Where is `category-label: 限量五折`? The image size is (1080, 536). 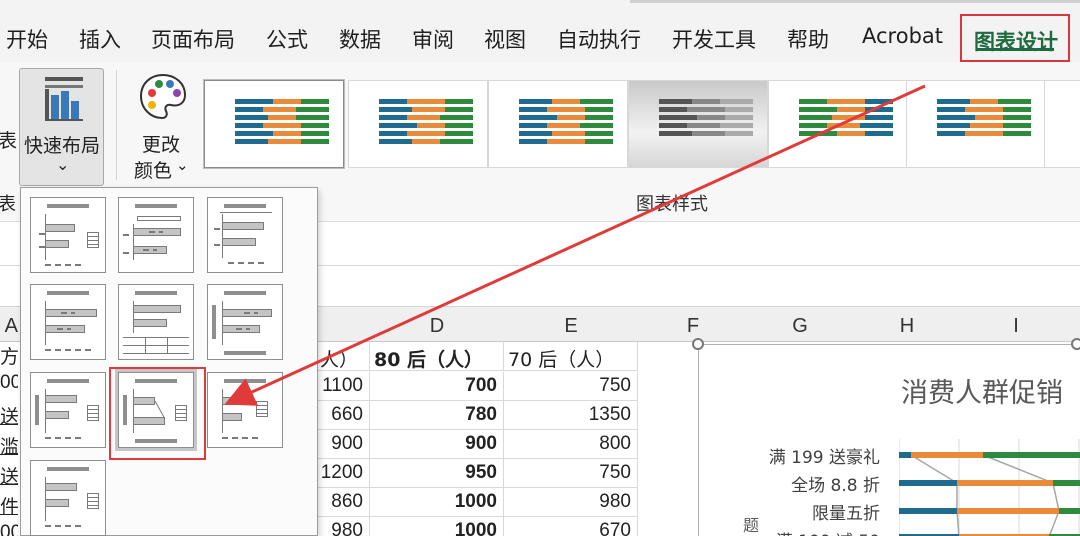 category-label: 限量五折 is located at coordinates (846, 514).